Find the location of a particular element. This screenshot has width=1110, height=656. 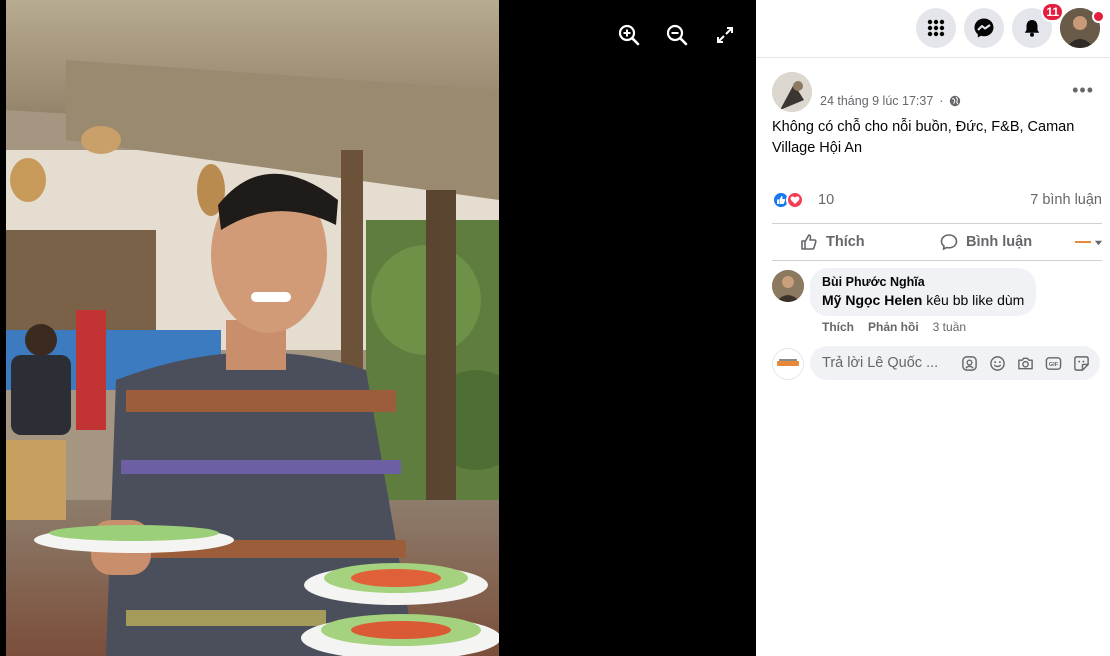

gif-icon: GIF is located at coordinates (1053, 363).